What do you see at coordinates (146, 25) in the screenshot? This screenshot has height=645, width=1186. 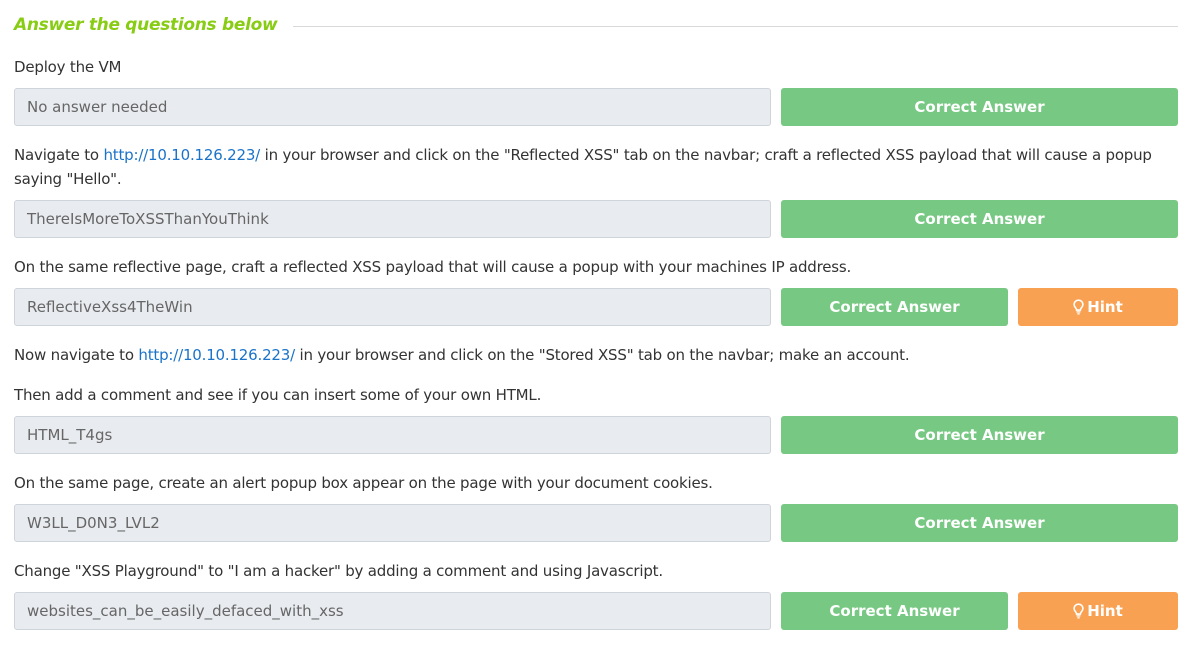 I see `section-title: Answer the questions below` at bounding box center [146, 25].